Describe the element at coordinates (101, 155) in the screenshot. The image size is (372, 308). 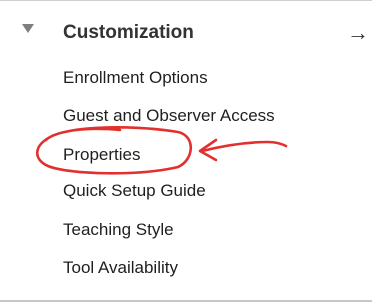
I see `menu-item-properties: Properties` at that location.